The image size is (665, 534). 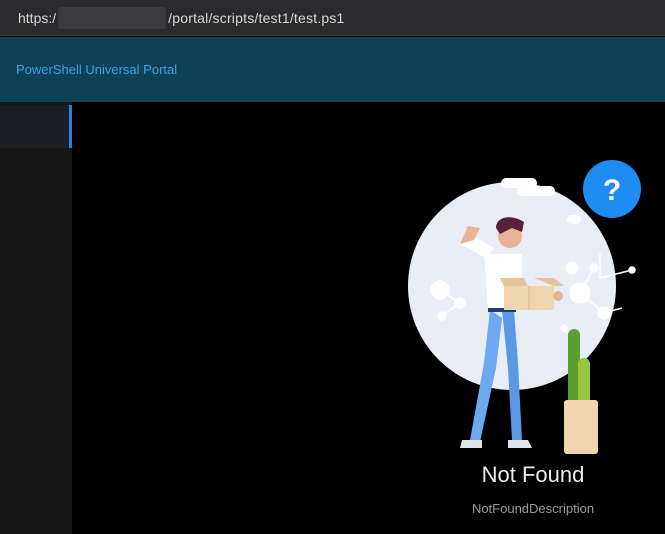 I want to click on app-title-link: PowerShell Universal Portal, so click(x=96, y=69).